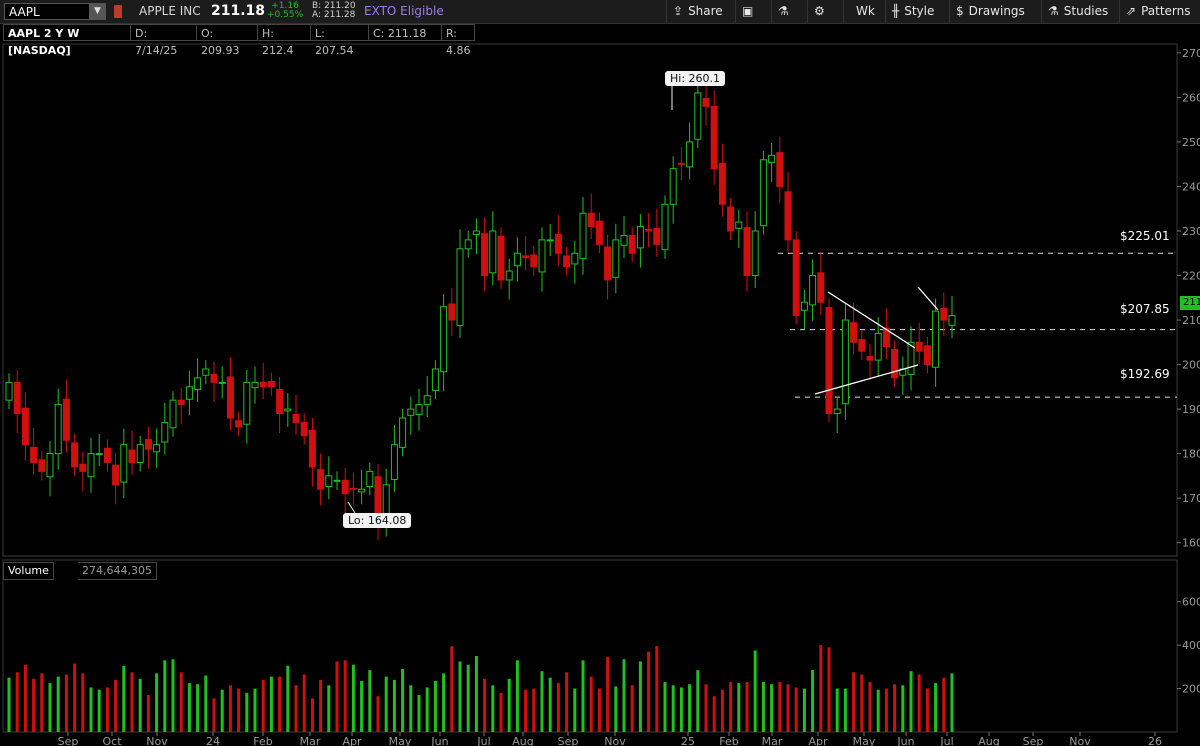 This screenshot has width=1200, height=746. What do you see at coordinates (1191, 602) in the screenshot?
I see `volume-tick-label: 600` at bounding box center [1191, 602].